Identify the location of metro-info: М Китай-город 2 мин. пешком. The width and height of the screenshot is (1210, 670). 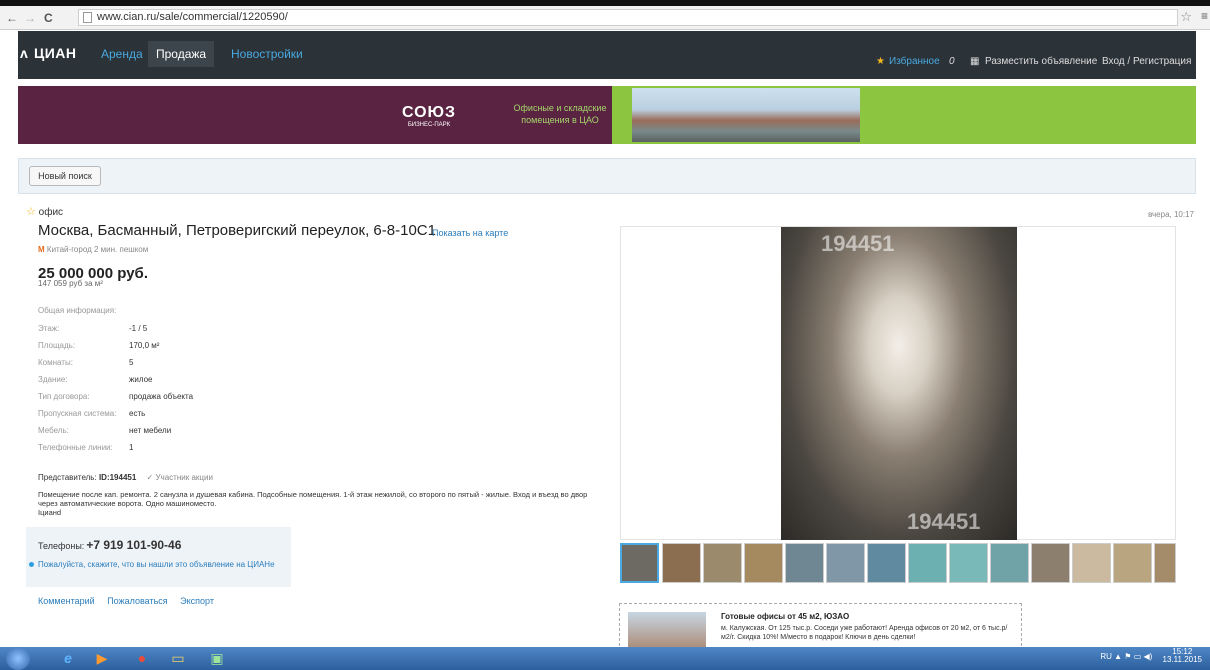
(93, 249).